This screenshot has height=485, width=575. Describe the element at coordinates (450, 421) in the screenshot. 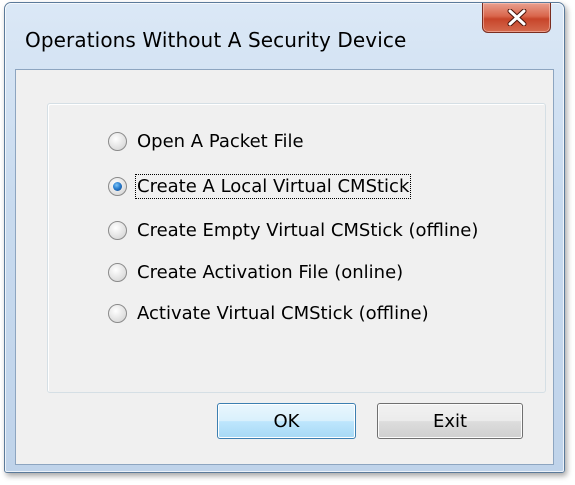

I see `exit-button: Exit` at that location.